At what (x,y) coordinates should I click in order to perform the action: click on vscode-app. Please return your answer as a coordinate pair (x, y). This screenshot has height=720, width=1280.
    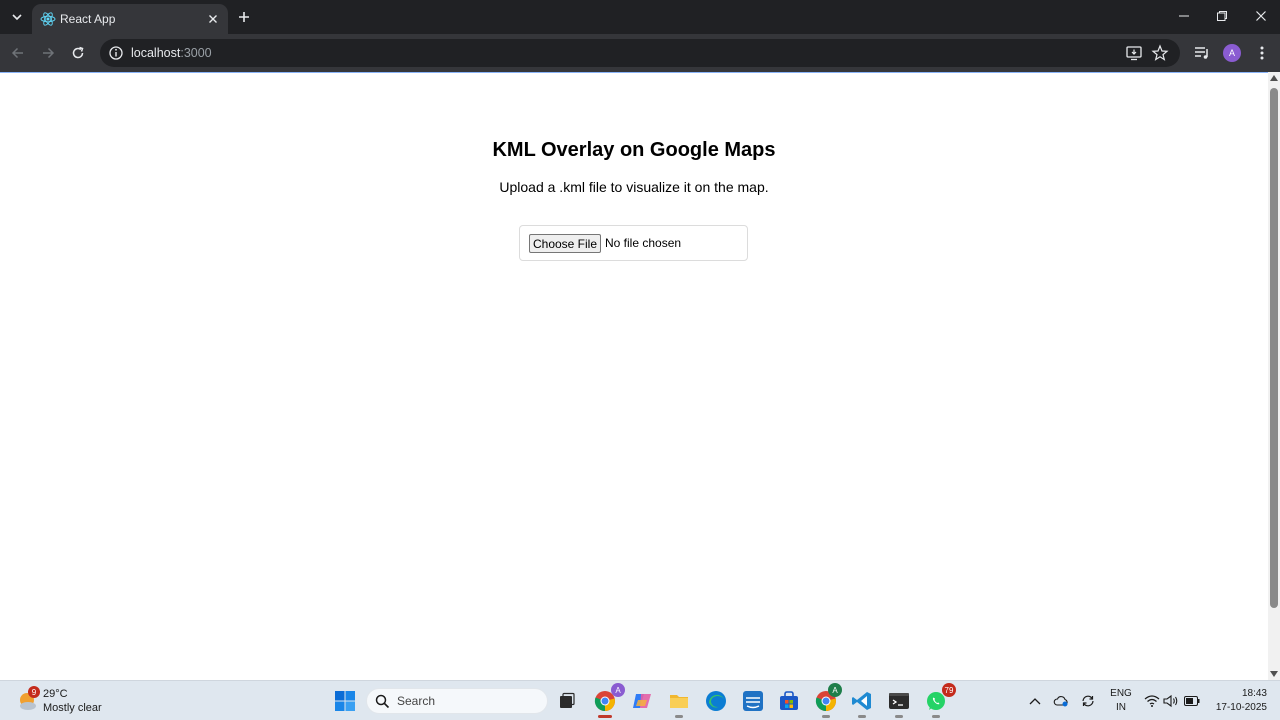
    Looking at the image, I should click on (862, 703).